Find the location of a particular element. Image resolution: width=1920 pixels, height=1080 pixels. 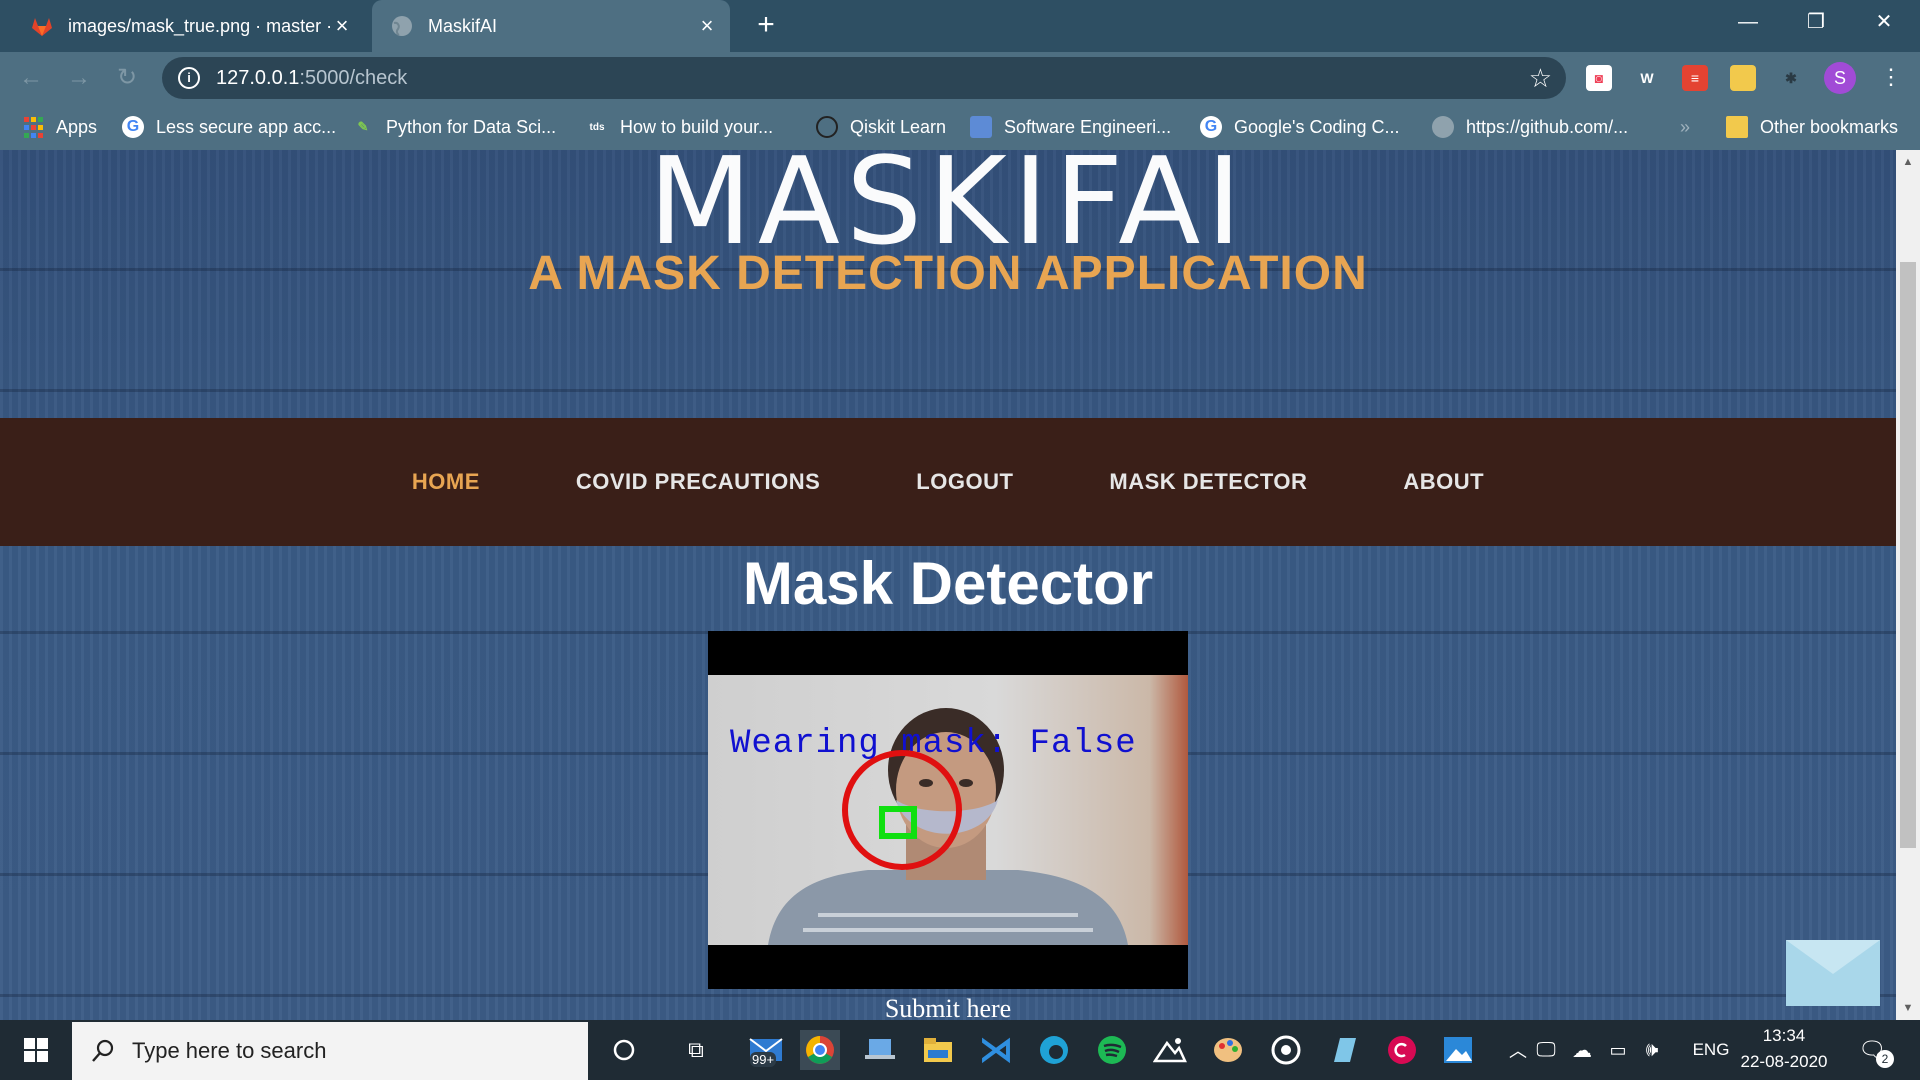

laptop-app-icon is located at coordinates (880, 1050).